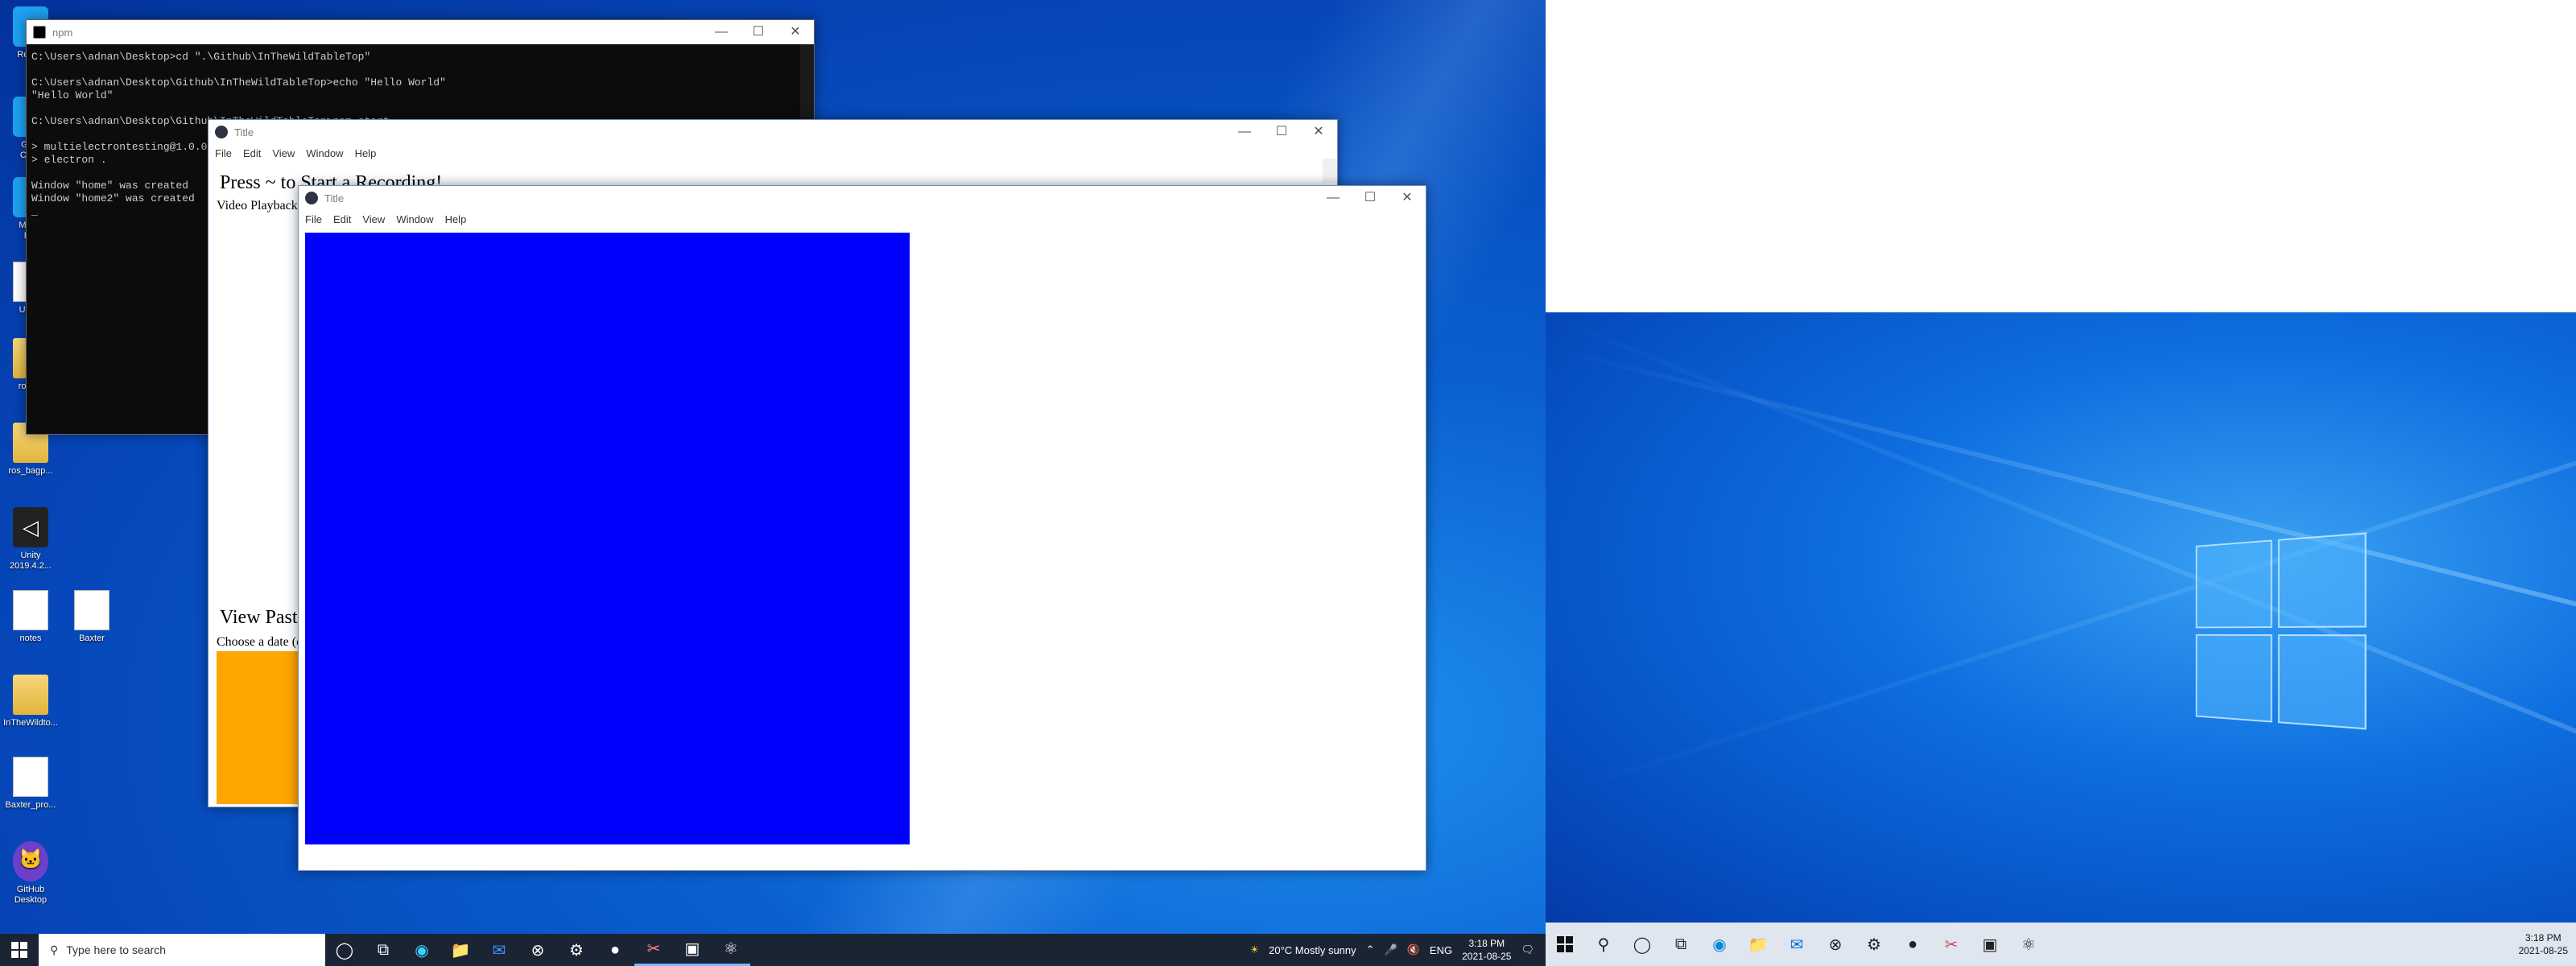 Image resolution: width=2576 pixels, height=966 pixels. What do you see at coordinates (92, 638) in the screenshot?
I see `desktop-icon-label: Baxter` at bounding box center [92, 638].